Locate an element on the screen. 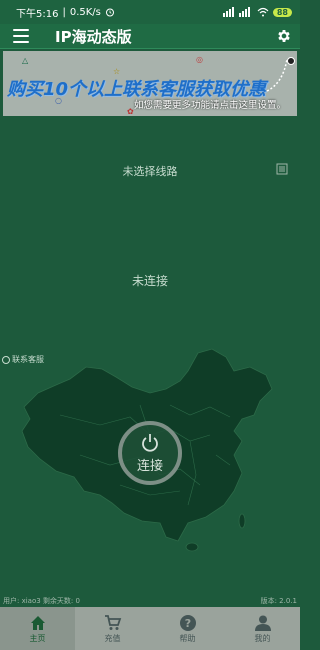  nav-profile-label: 我的 is located at coordinates (262, 638).